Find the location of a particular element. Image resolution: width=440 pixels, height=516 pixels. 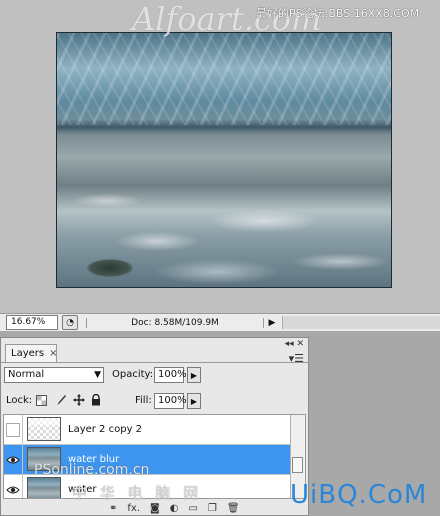

status-menu-arrow: ▶ is located at coordinates (272, 322).